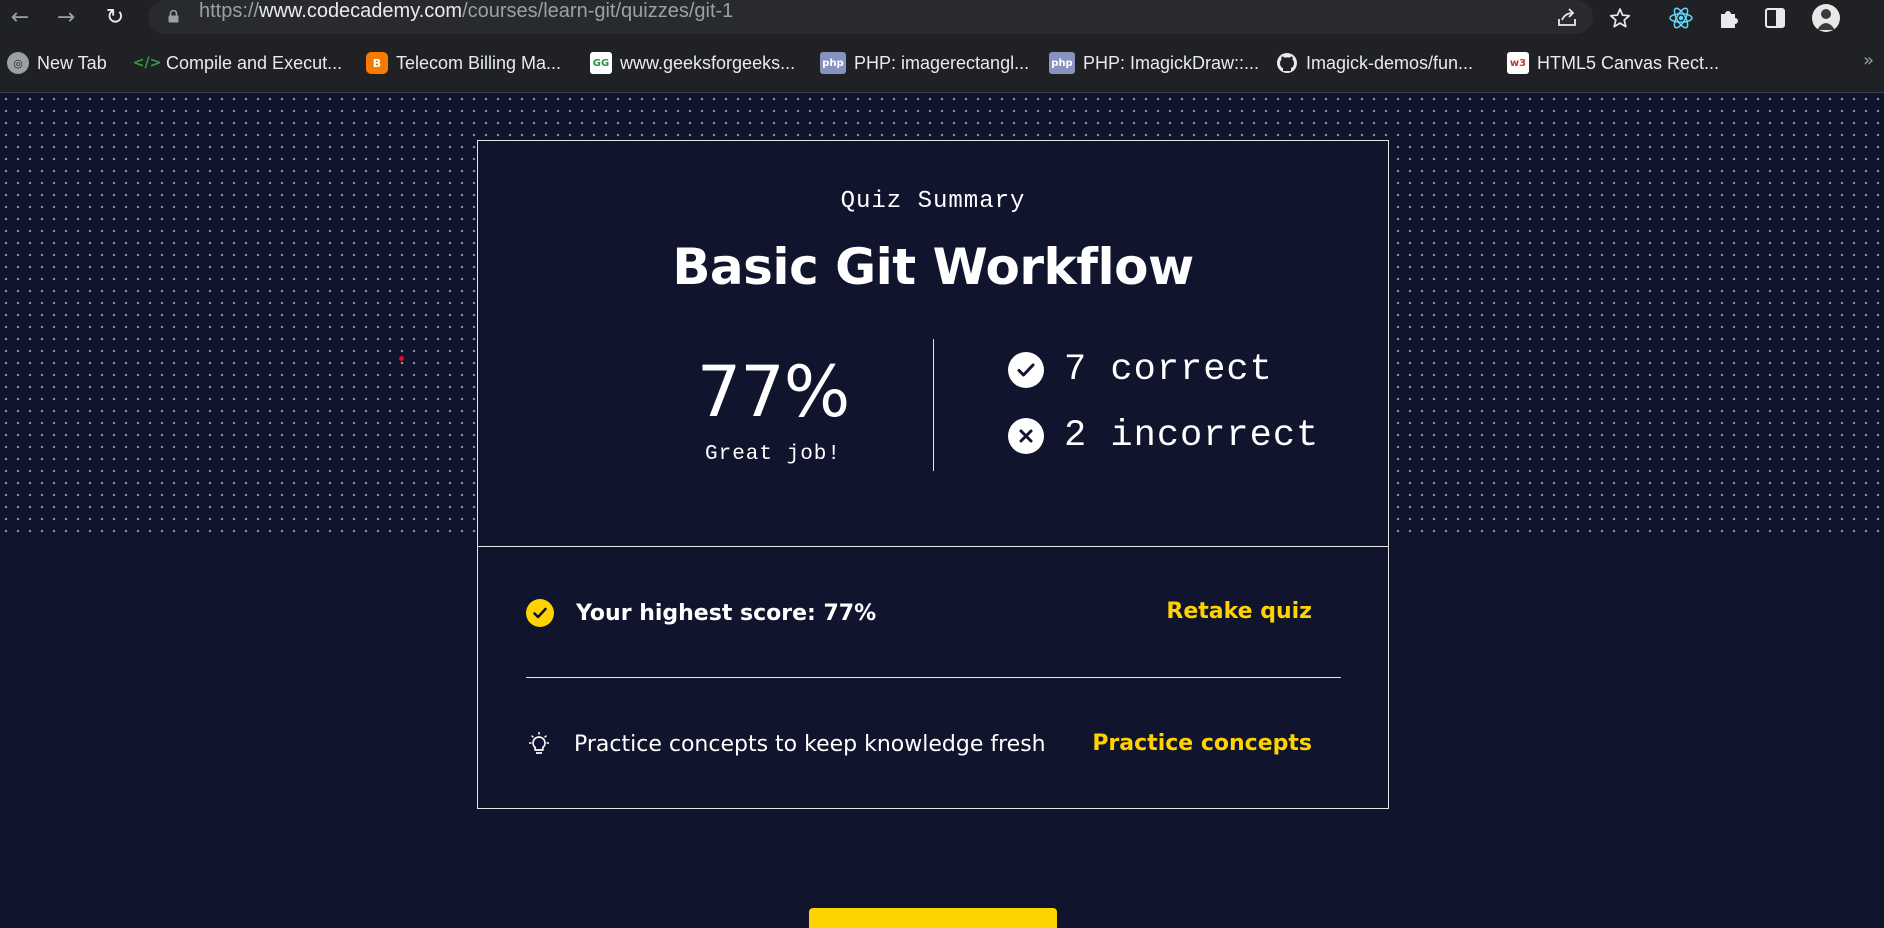  What do you see at coordinates (773, 392) in the screenshot?
I see `score-percent: 77%` at bounding box center [773, 392].